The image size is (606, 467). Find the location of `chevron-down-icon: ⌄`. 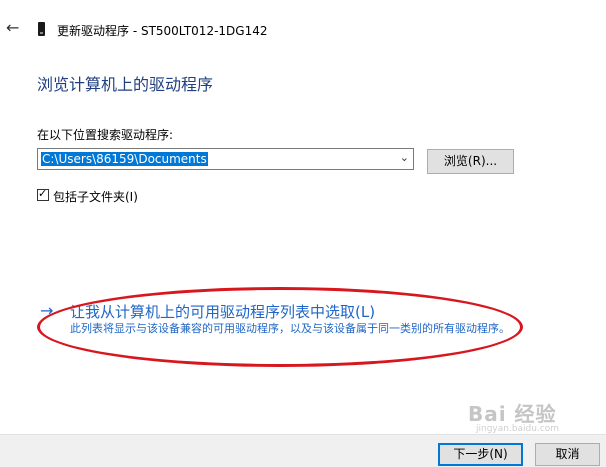

chevron-down-icon: ⌄ is located at coordinates (404, 157).